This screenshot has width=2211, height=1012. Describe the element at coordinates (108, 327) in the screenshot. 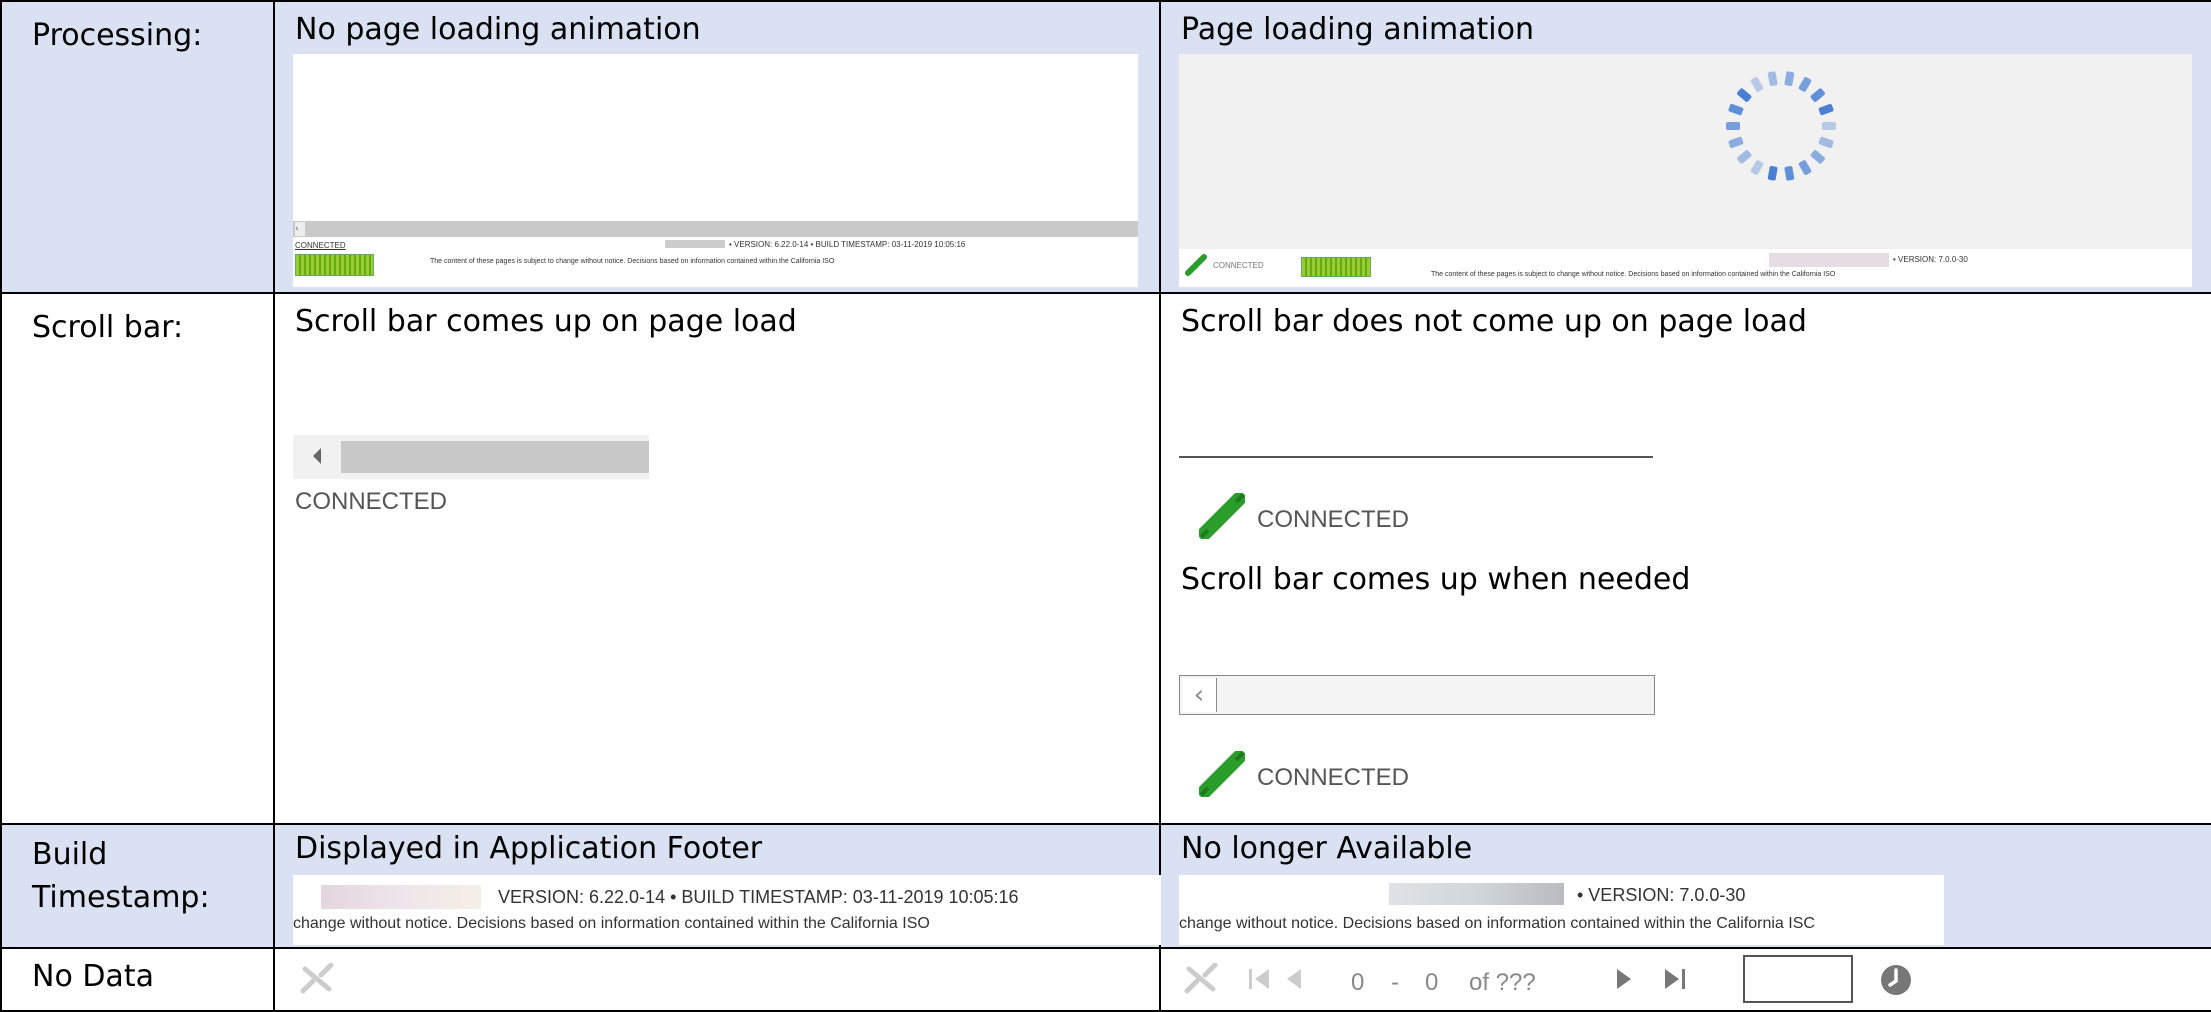

I see `row-label: Scroll bar:` at that location.